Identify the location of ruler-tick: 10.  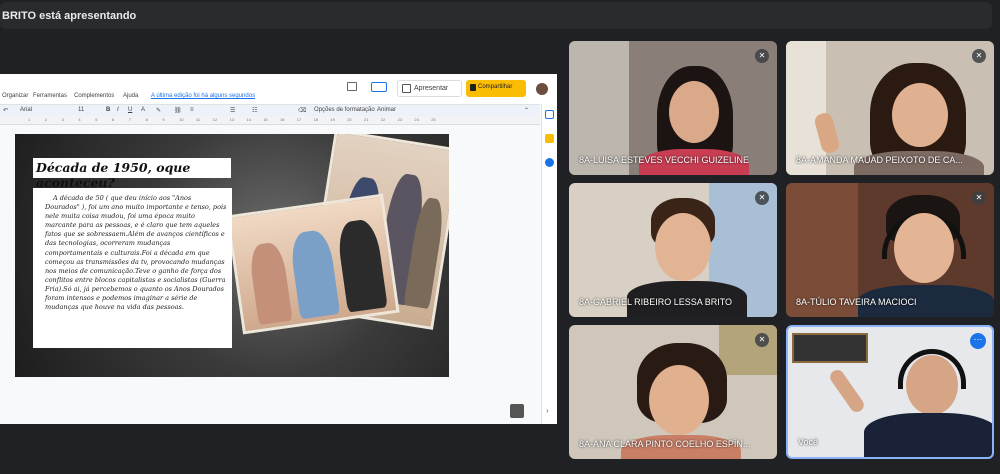
(181, 119).